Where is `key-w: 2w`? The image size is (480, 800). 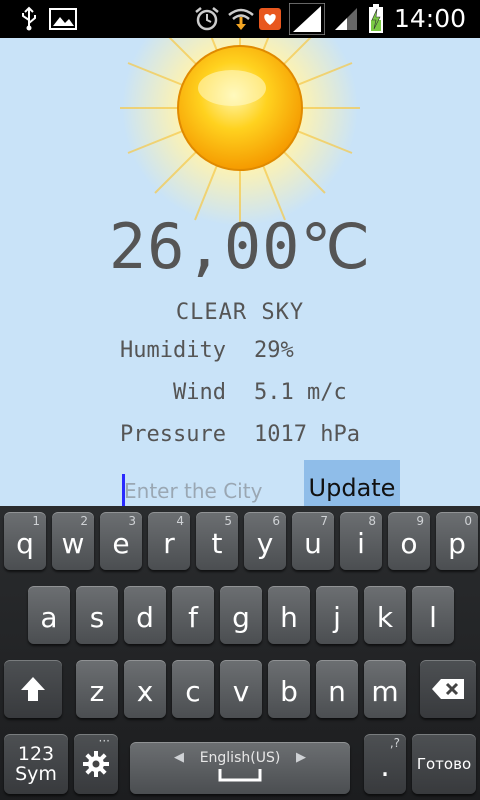 key-w: 2w is located at coordinates (73, 541).